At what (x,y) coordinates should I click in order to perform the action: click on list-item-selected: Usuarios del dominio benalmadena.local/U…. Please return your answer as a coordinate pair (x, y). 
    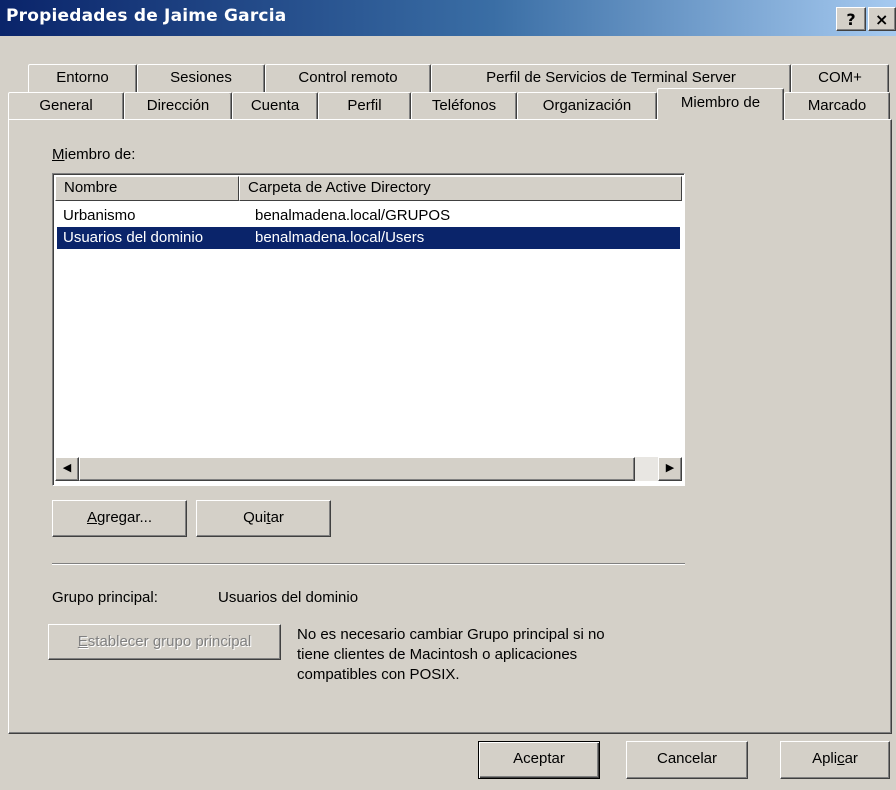
    Looking at the image, I should click on (368, 238).